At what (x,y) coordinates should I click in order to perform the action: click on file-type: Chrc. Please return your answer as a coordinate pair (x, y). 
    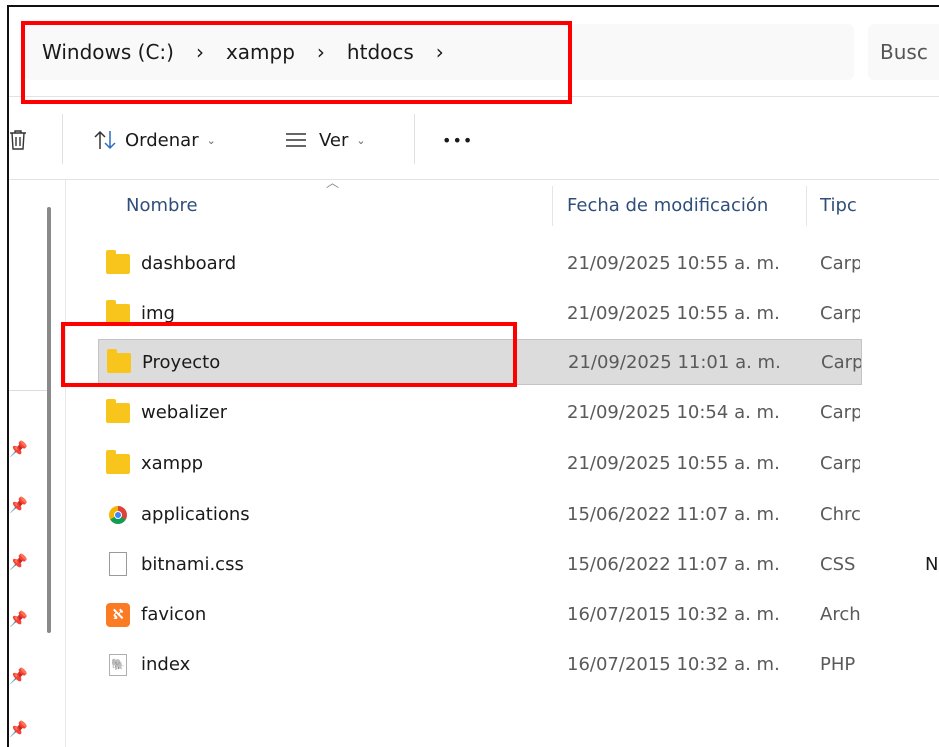
    Looking at the image, I should click on (840, 514).